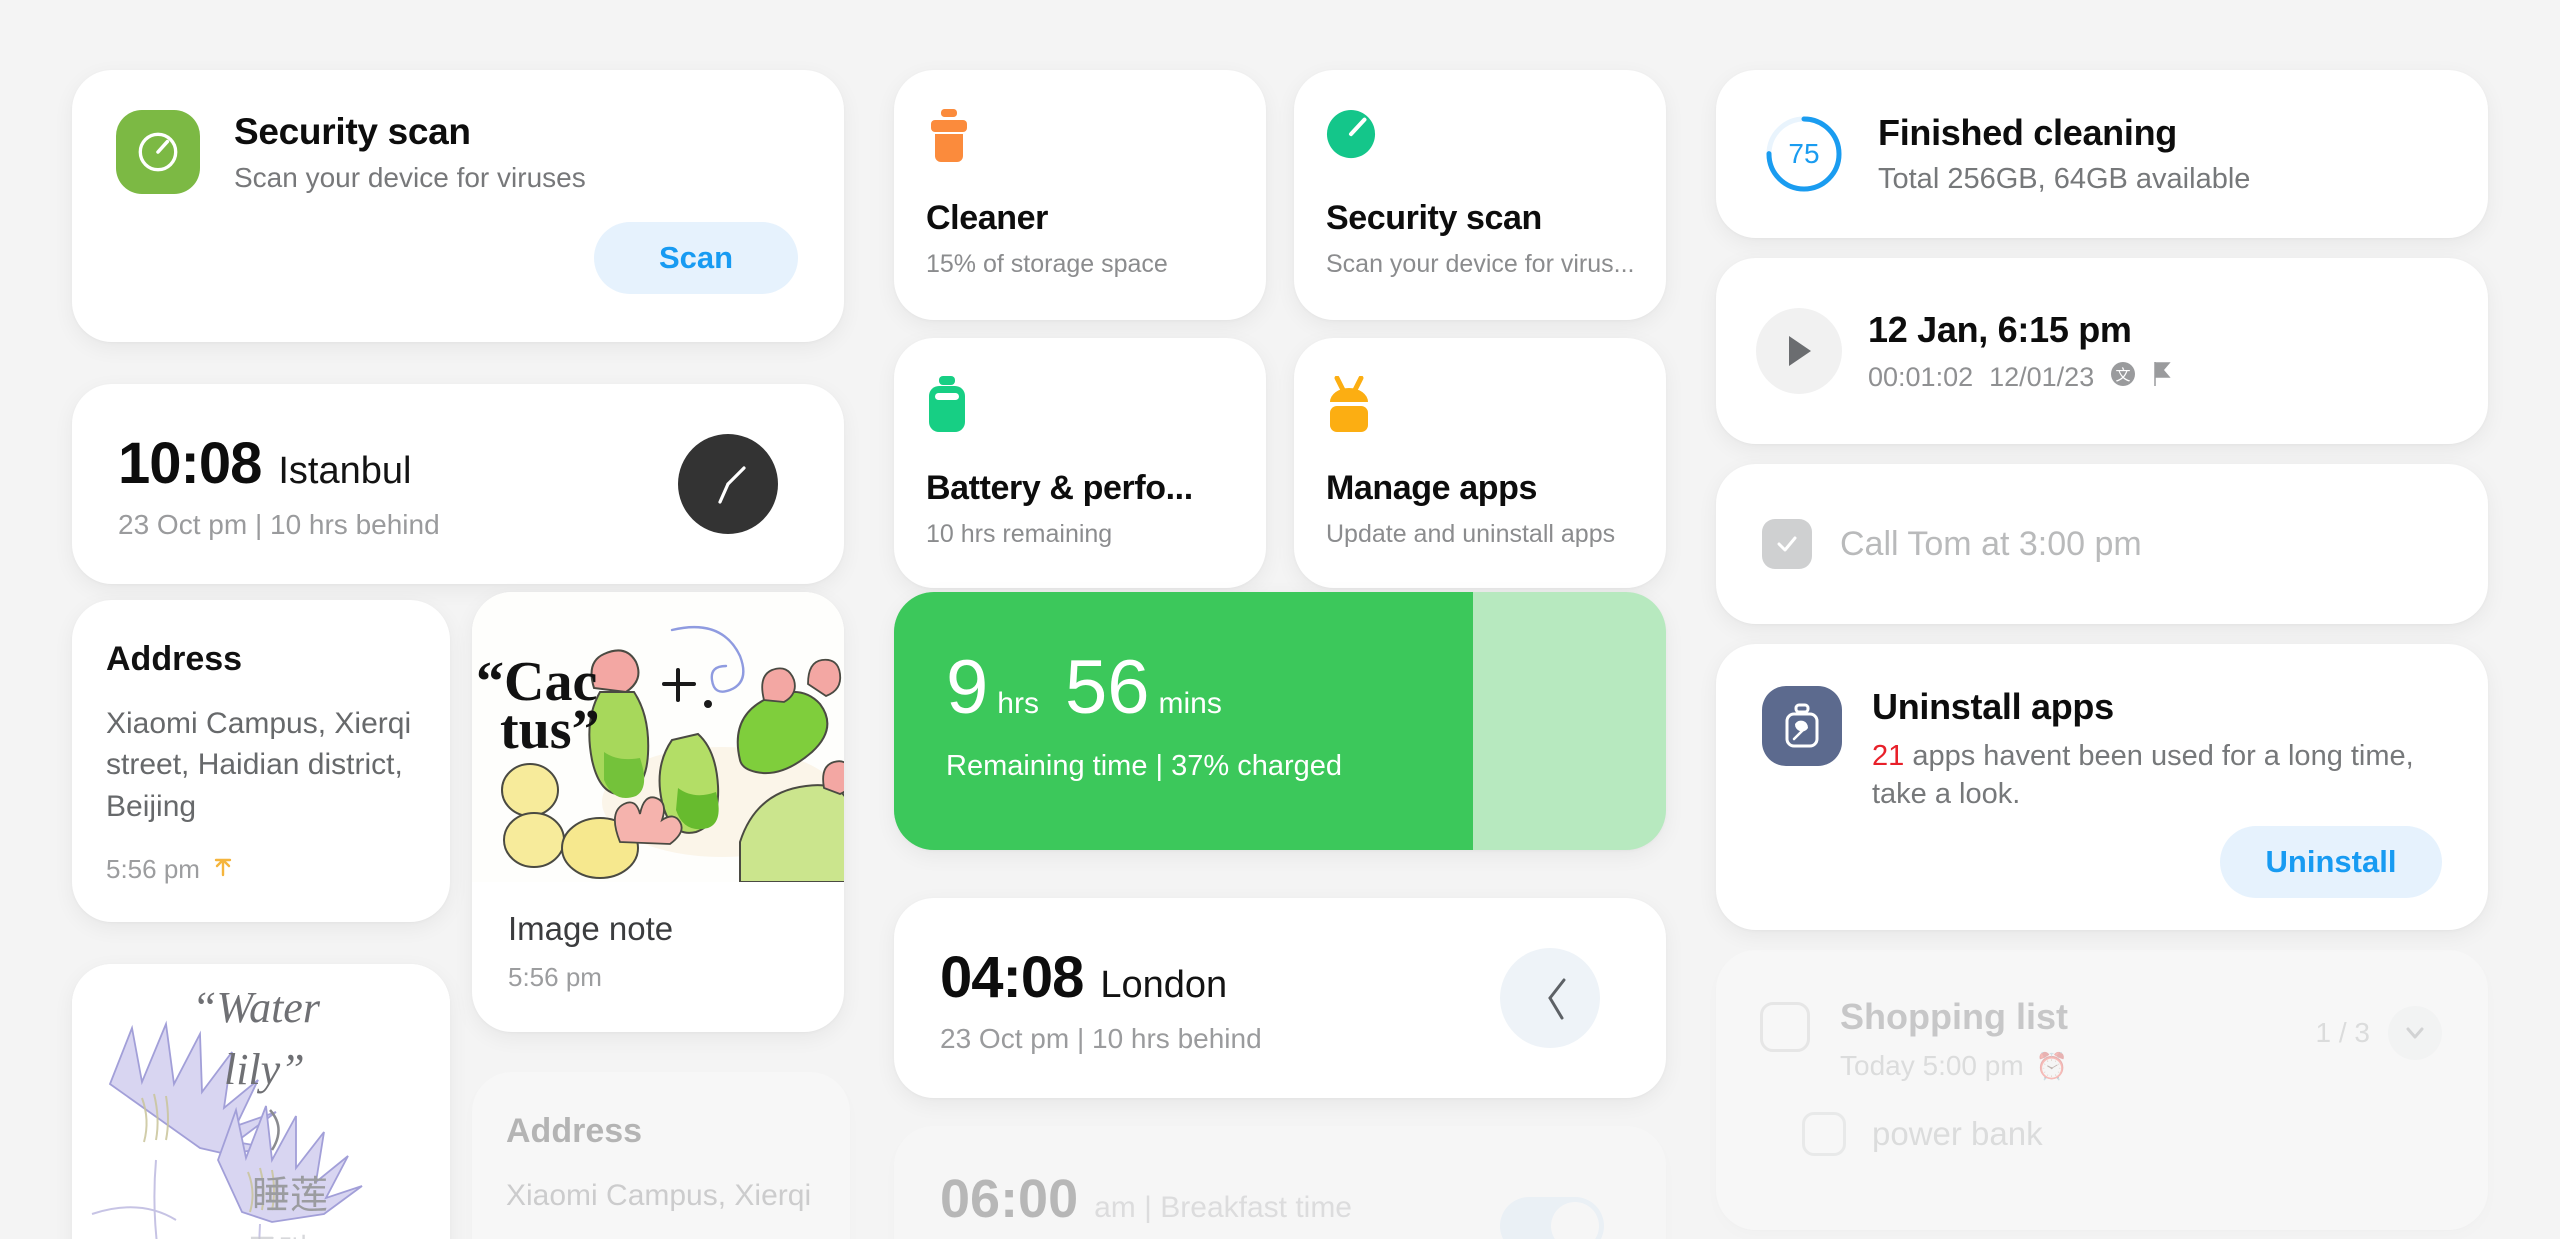 This screenshot has height=1239, width=2560. What do you see at coordinates (2020, 351) in the screenshot?
I see `recording-text: 12 Jan, 6:15 pm 00:01:02 12/01/23 文` at bounding box center [2020, 351].